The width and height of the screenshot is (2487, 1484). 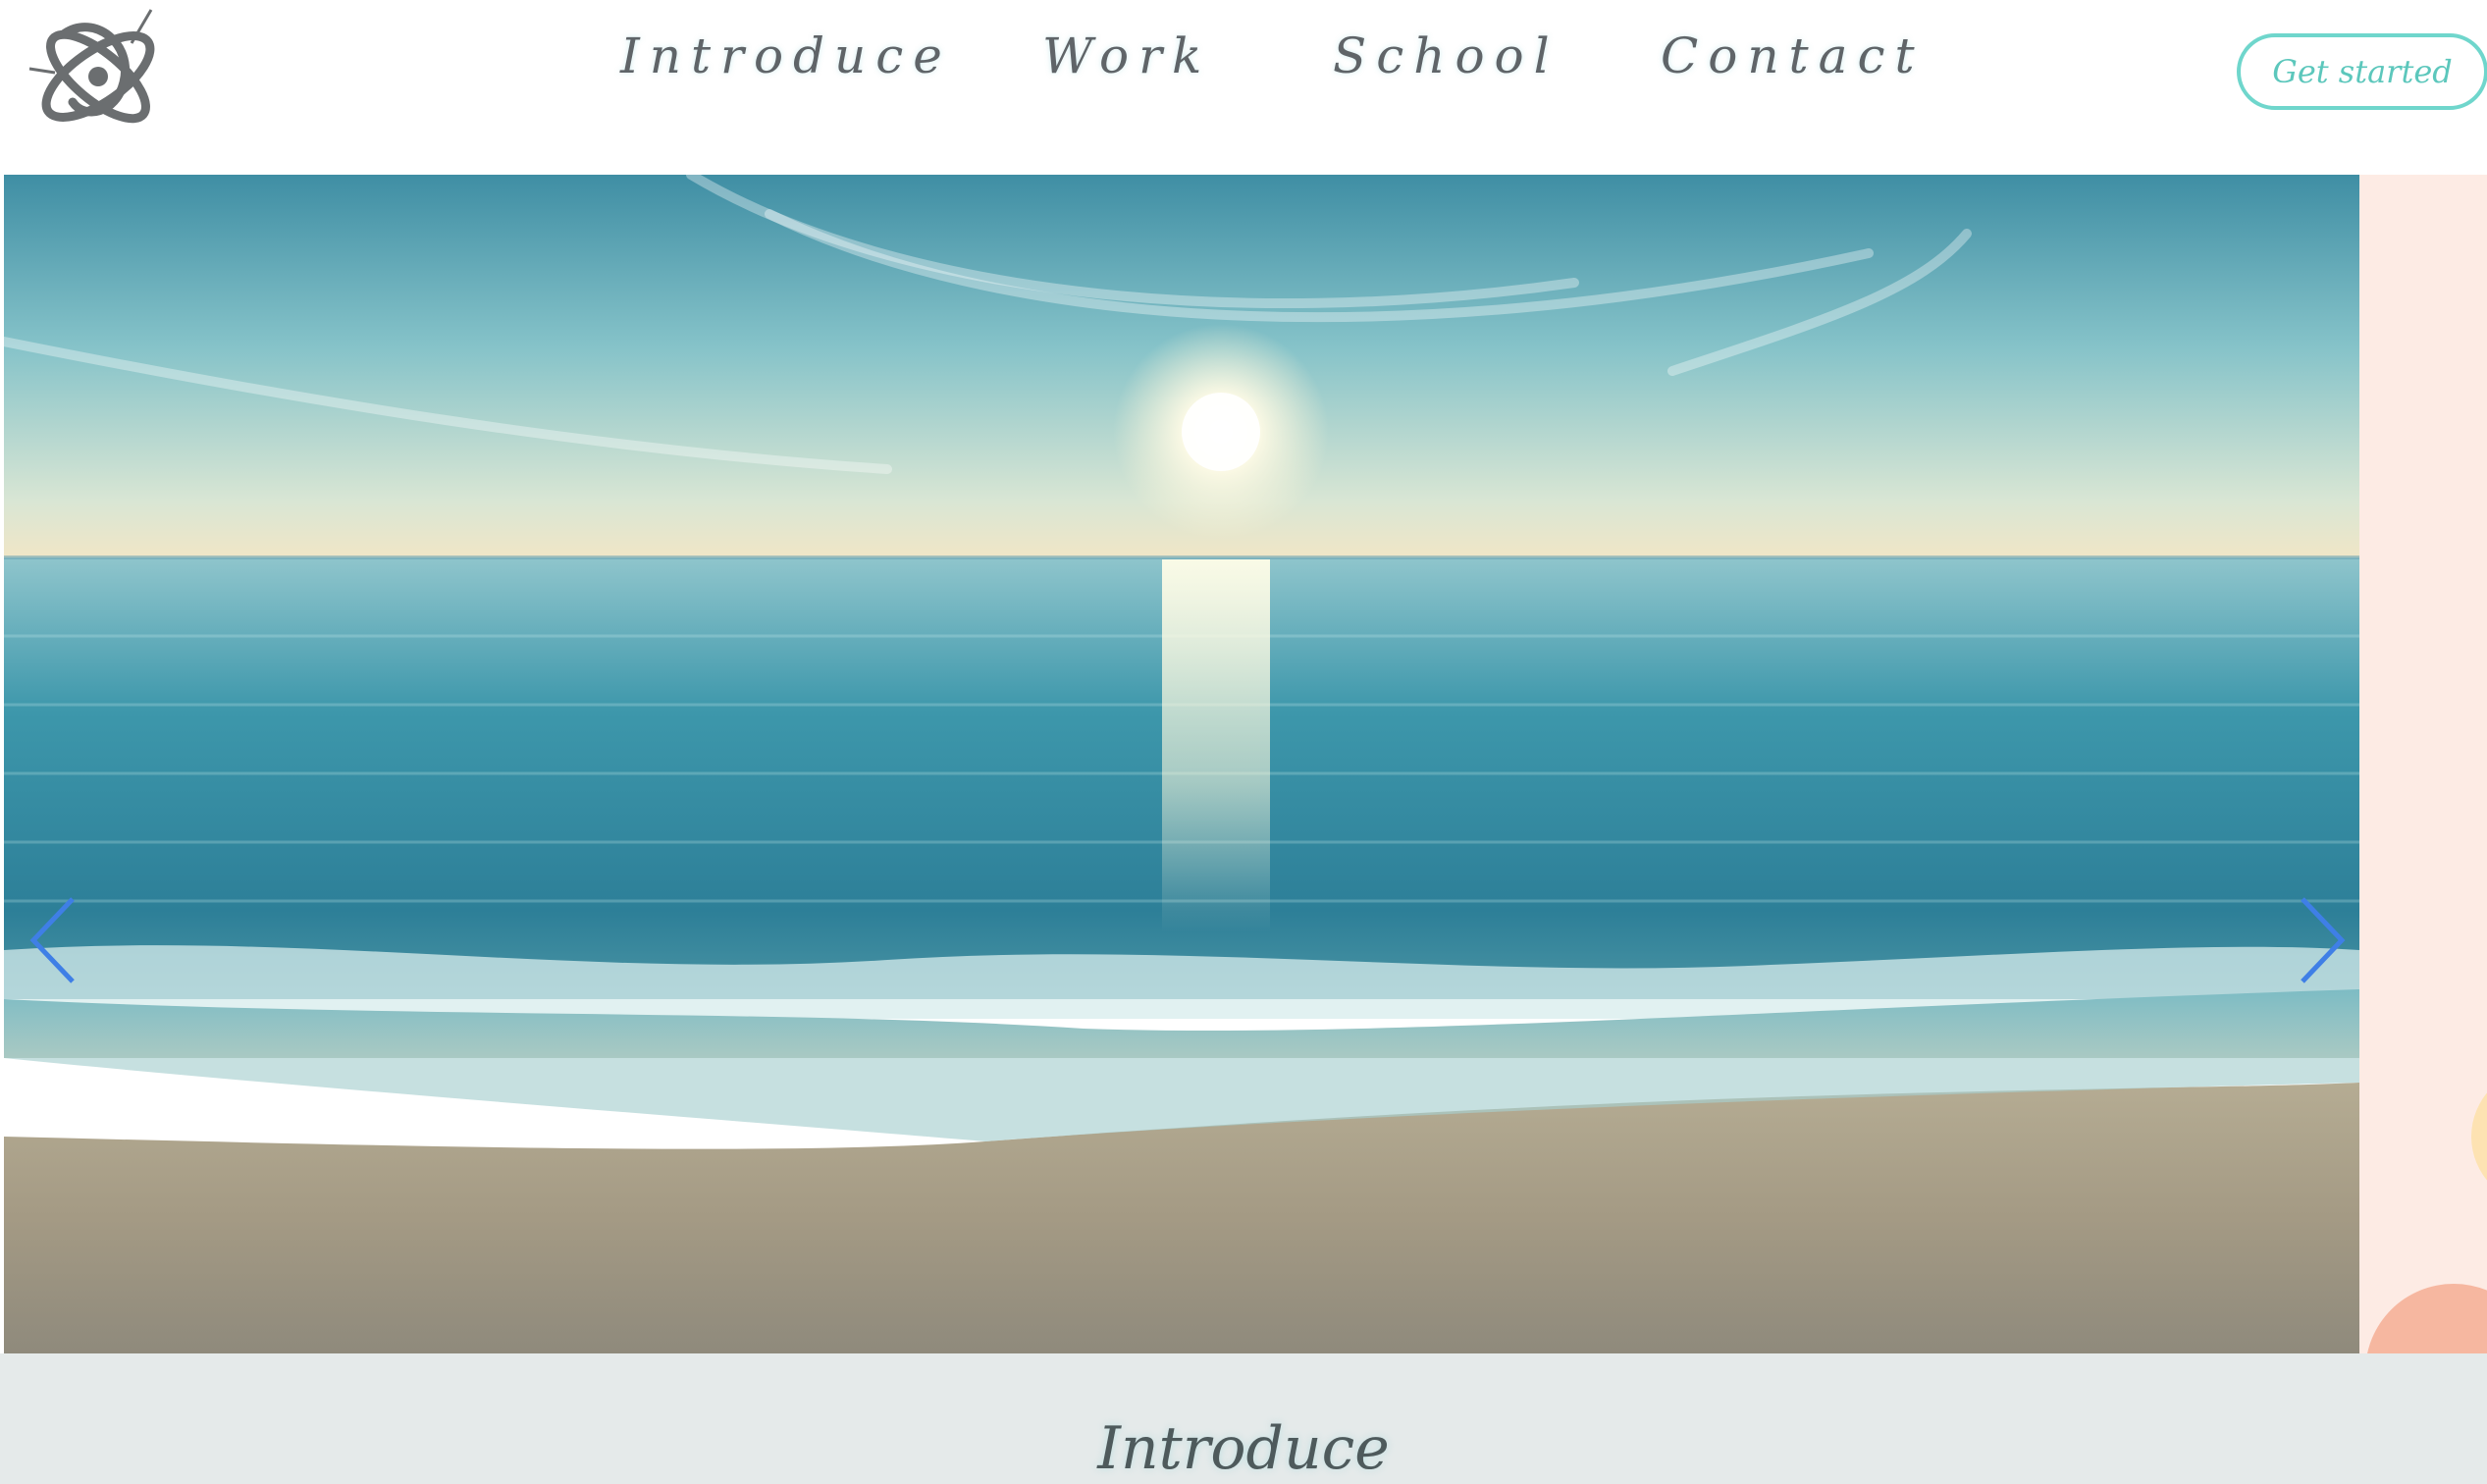 I want to click on nav-work: Work, so click(x=1126, y=55).